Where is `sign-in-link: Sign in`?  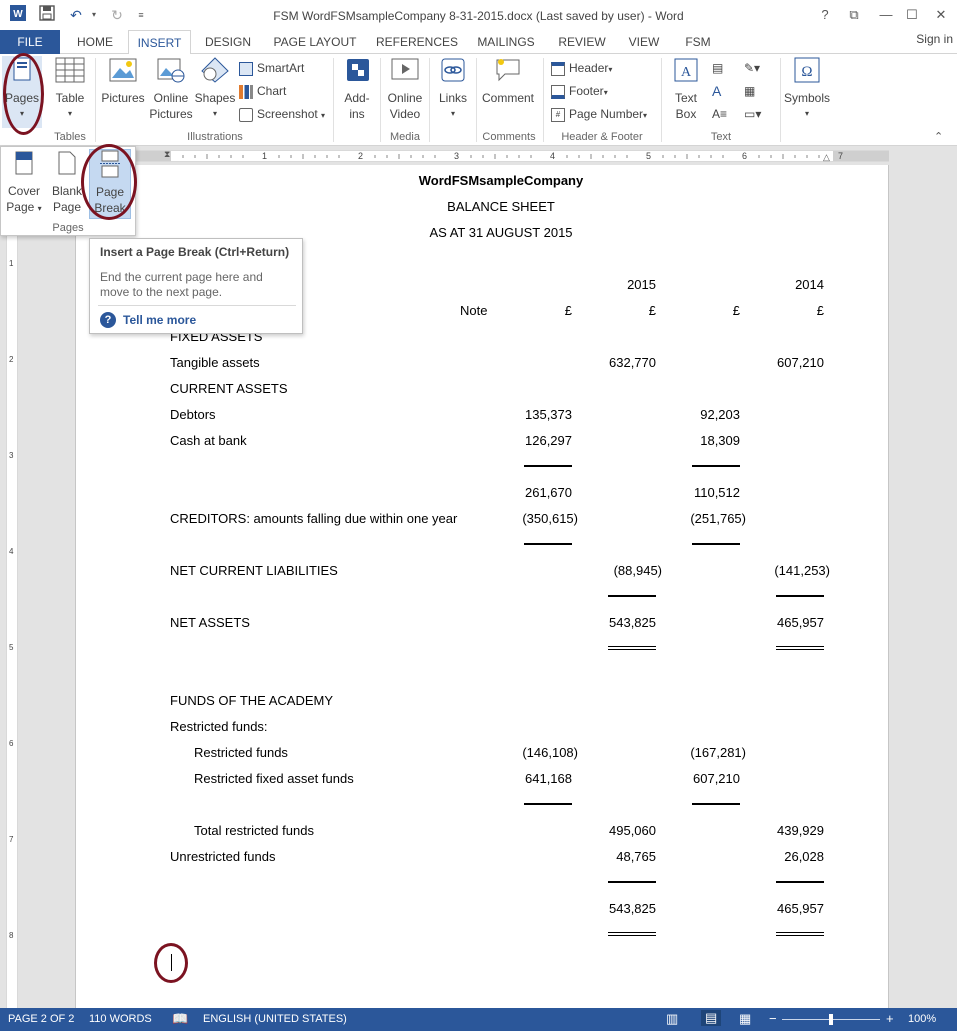
sign-in-link: Sign in is located at coordinates (934, 39).